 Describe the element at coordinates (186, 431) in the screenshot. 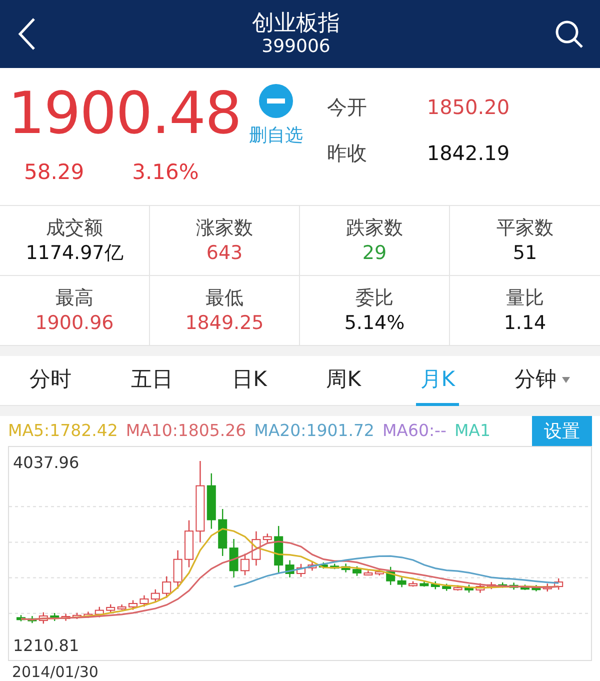

I see `moving-average-value: MA10:1805.26` at that location.